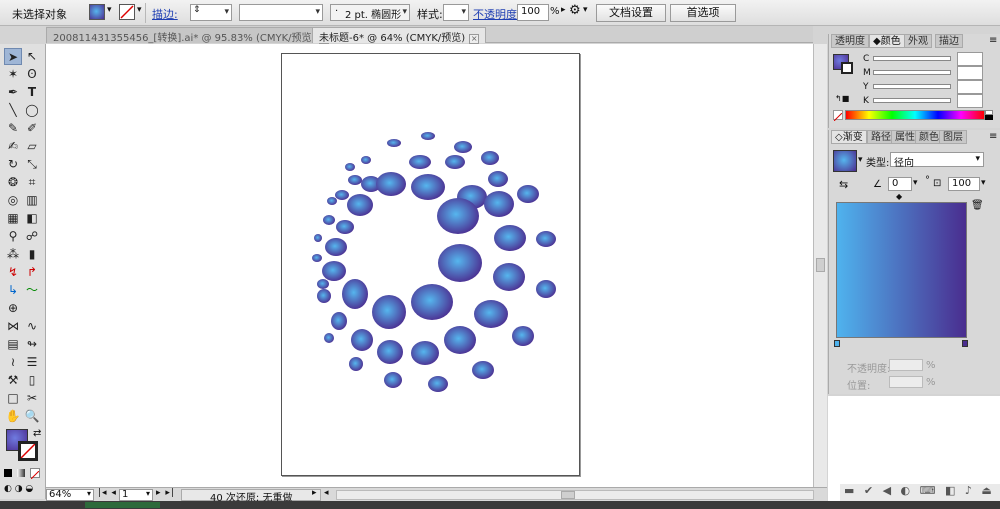 This screenshot has height=509, width=1000. Describe the element at coordinates (970, 73) in the screenshot. I see `magenta-value-field` at that location.